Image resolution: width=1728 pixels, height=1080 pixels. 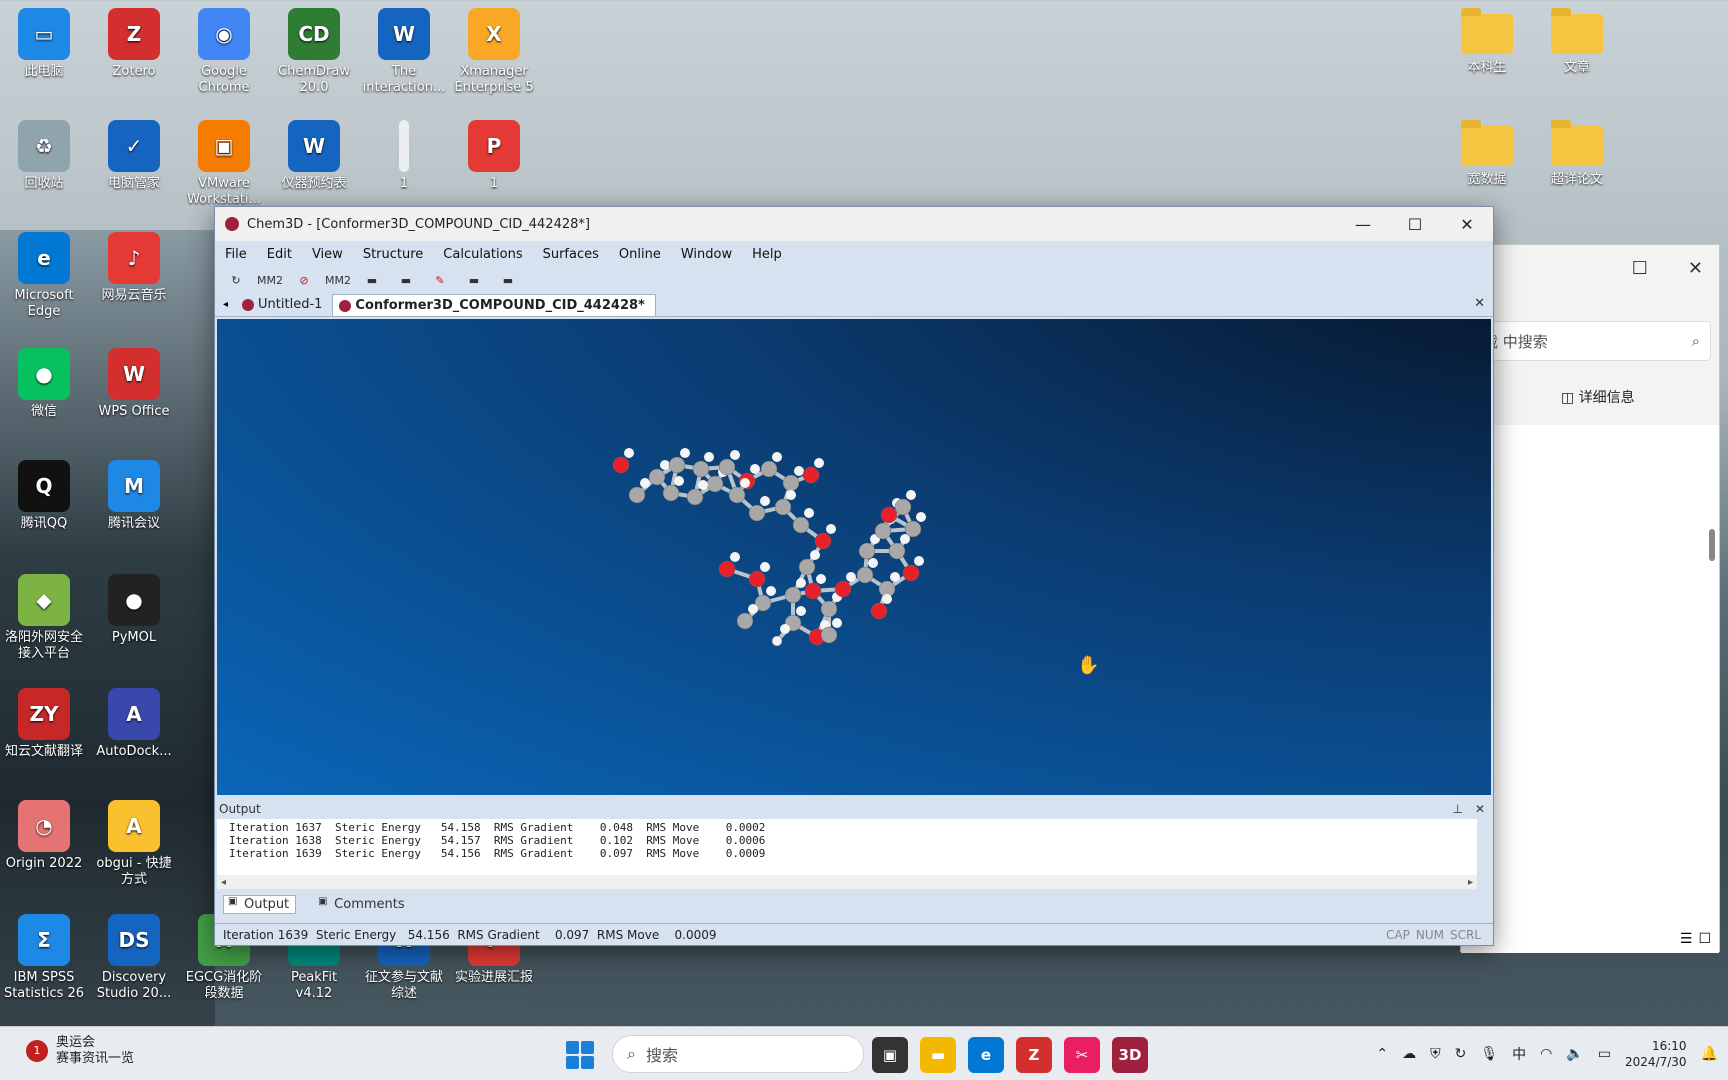 I want to click on output-horizontal-scrollbar: ◂ ▸, so click(x=847, y=882).